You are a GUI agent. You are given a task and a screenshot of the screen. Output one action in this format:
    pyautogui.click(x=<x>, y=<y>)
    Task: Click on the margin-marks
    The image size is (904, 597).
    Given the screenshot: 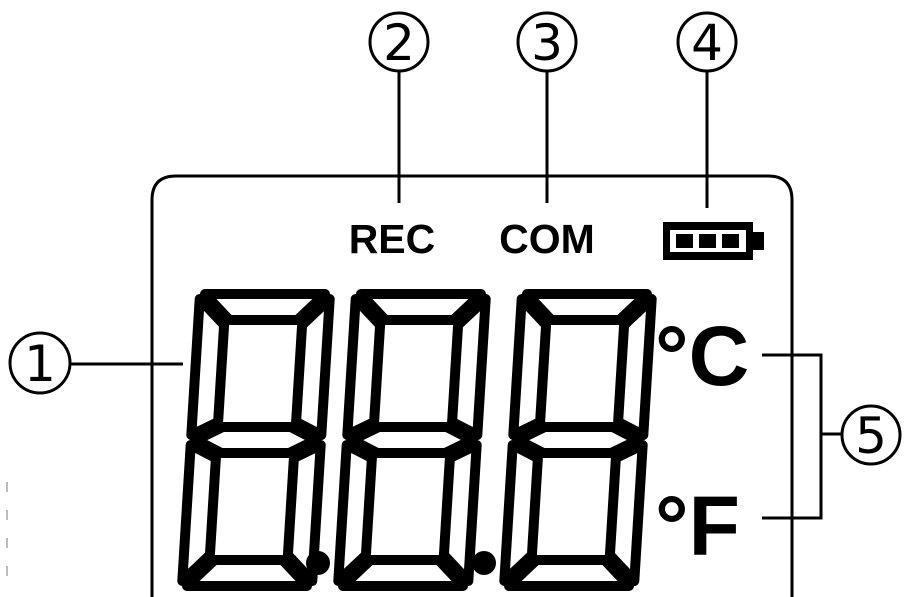 What is the action you would take?
    pyautogui.click(x=7, y=529)
    